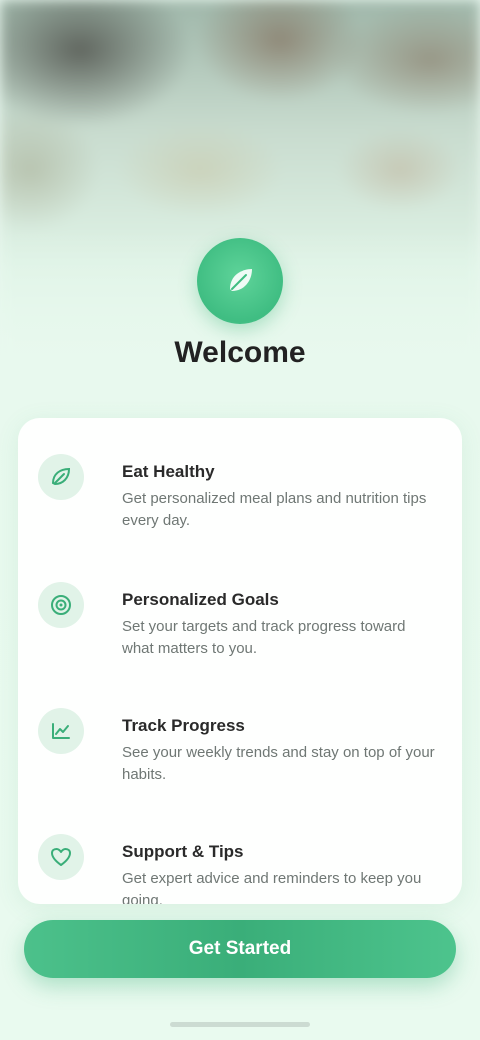  What do you see at coordinates (61, 731) in the screenshot?
I see `chart-icon` at bounding box center [61, 731].